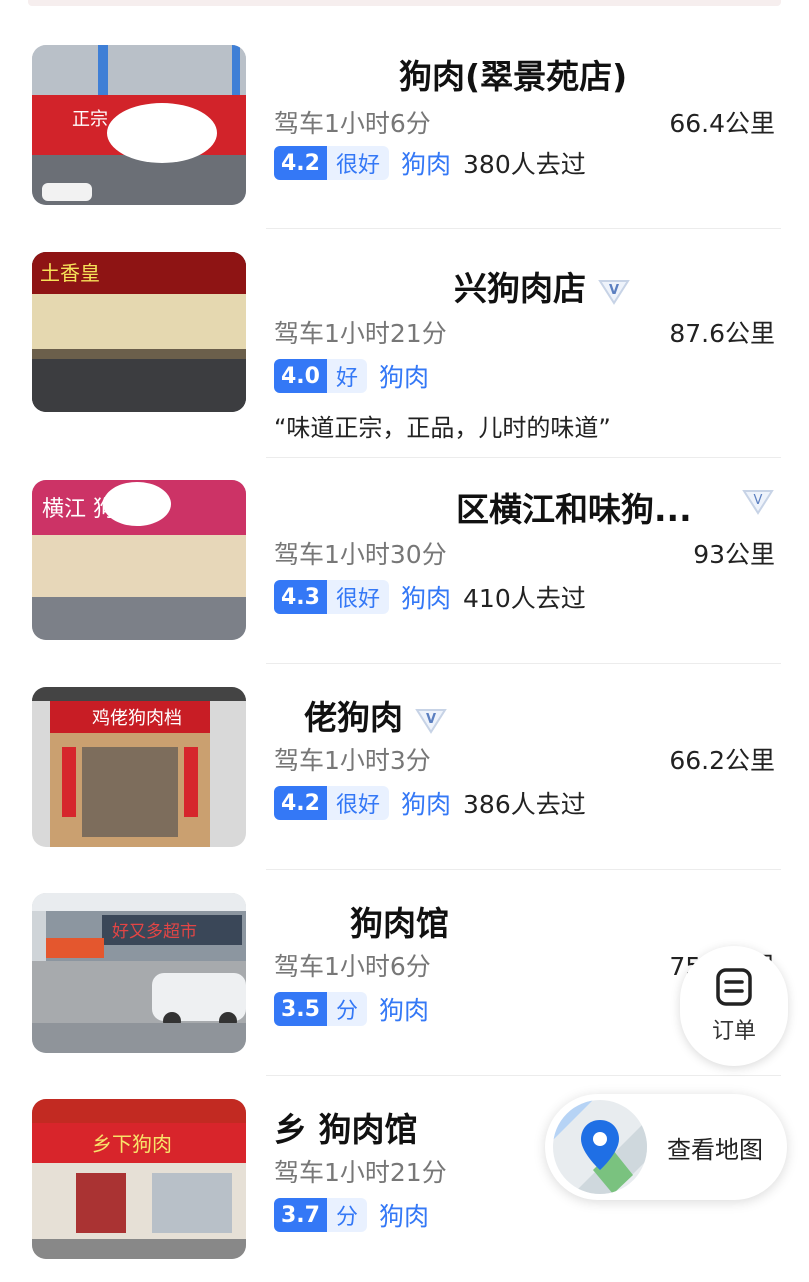 This screenshot has height=1282, width=809. I want to click on drive-time: 驾车1小时30分, so click(360, 554).